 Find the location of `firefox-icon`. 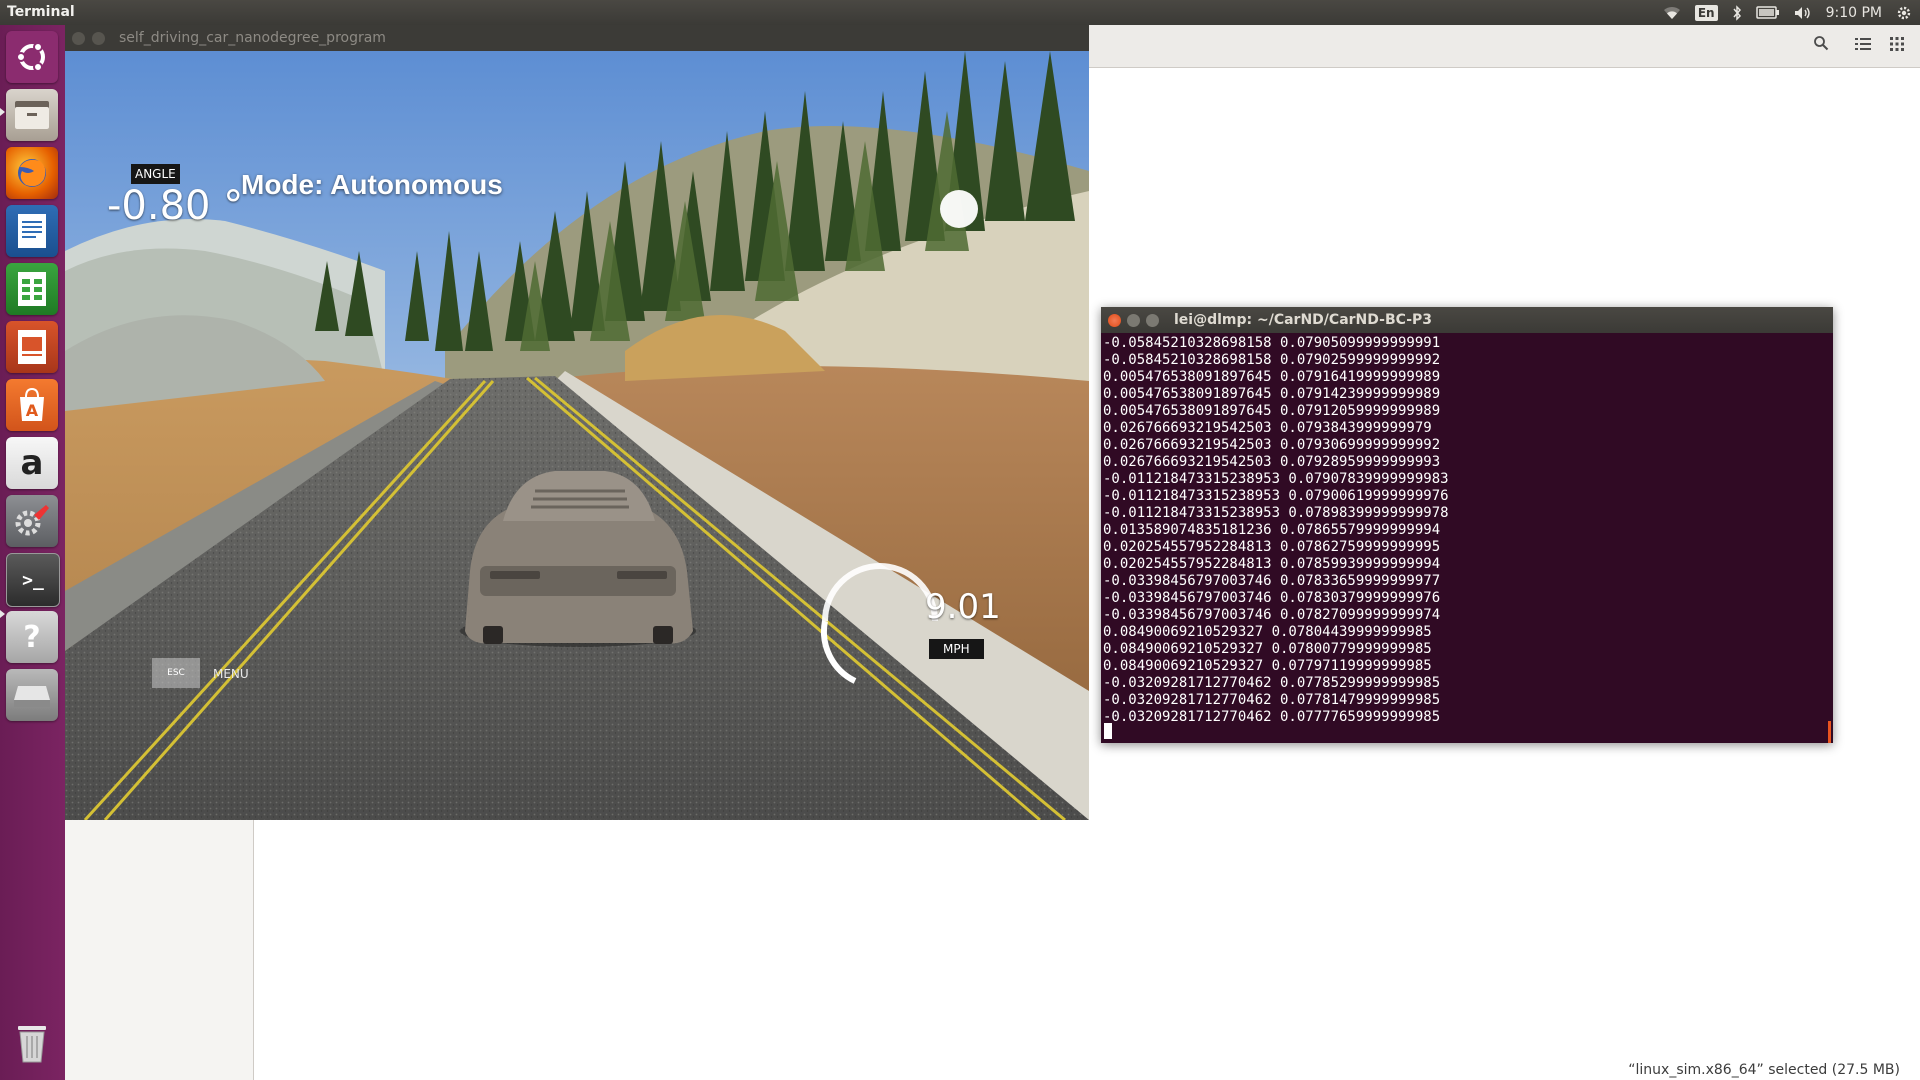

firefox-icon is located at coordinates (32, 173).